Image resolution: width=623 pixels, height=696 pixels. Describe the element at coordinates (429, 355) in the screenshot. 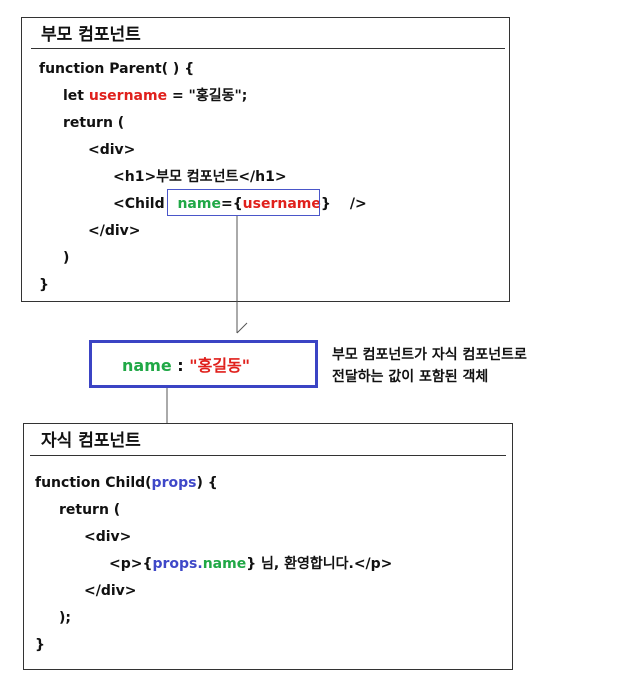

I see `props-note-line-1: 부모 컴포넌트가 자식 컴포넌트로` at that location.